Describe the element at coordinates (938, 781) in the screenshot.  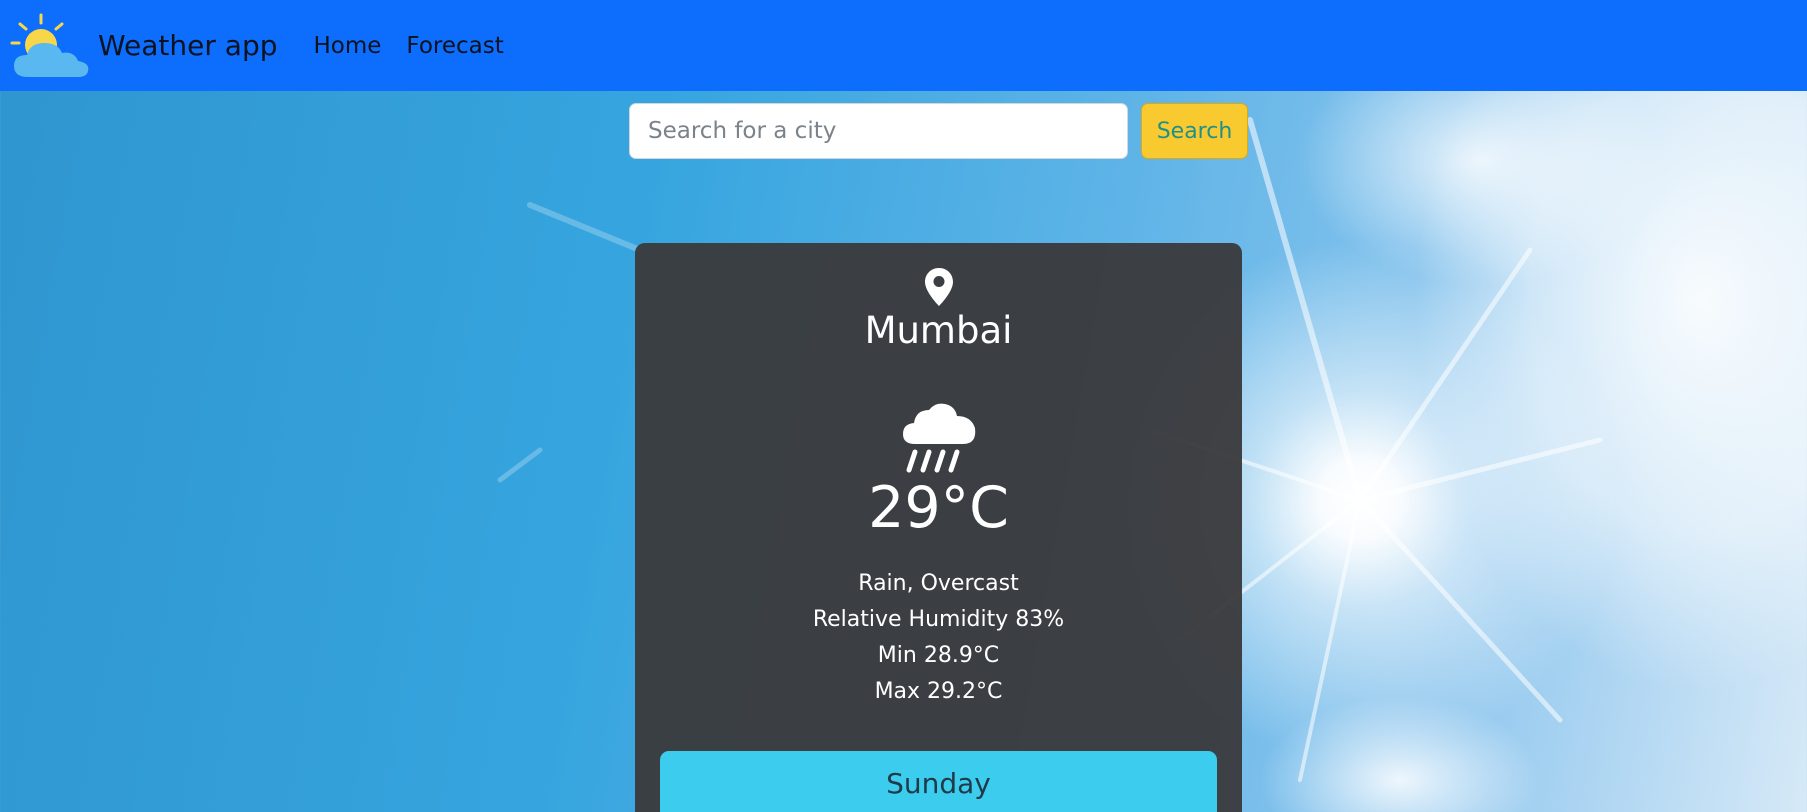
I see `day-tab-sunday: Sunday` at that location.